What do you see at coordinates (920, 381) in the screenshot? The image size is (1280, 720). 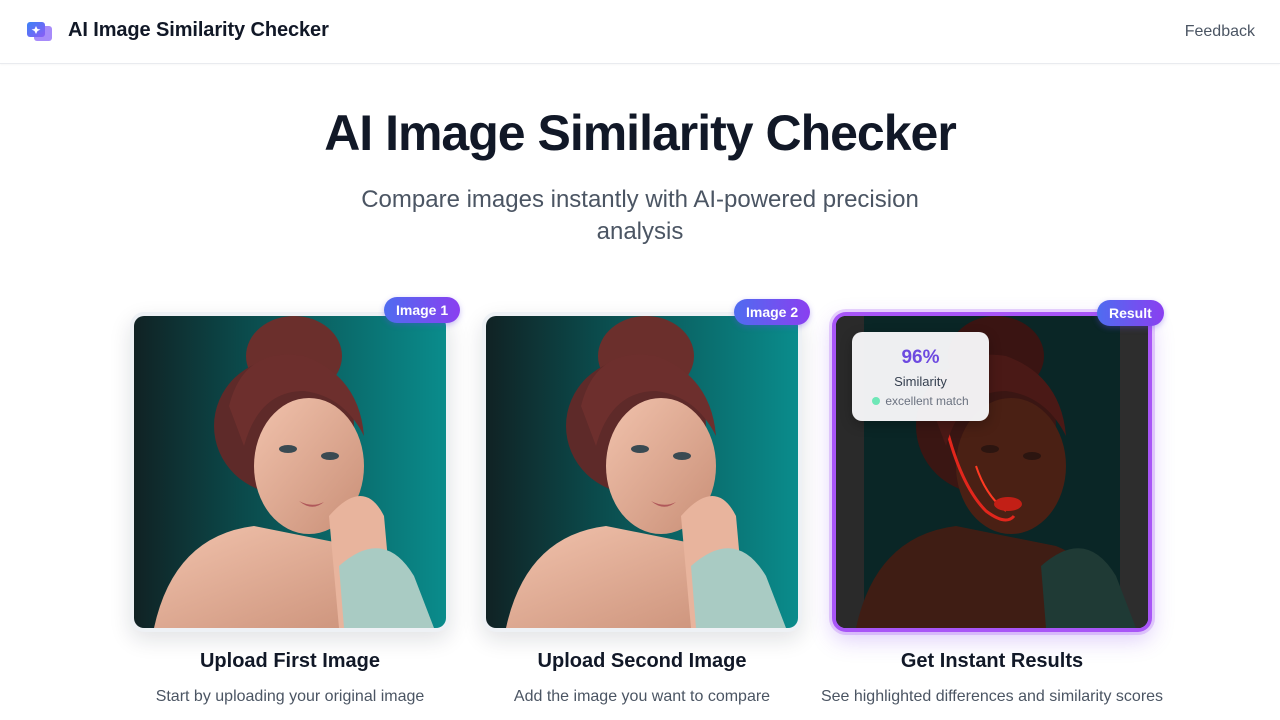 I see `similarity-label: Similarity` at bounding box center [920, 381].